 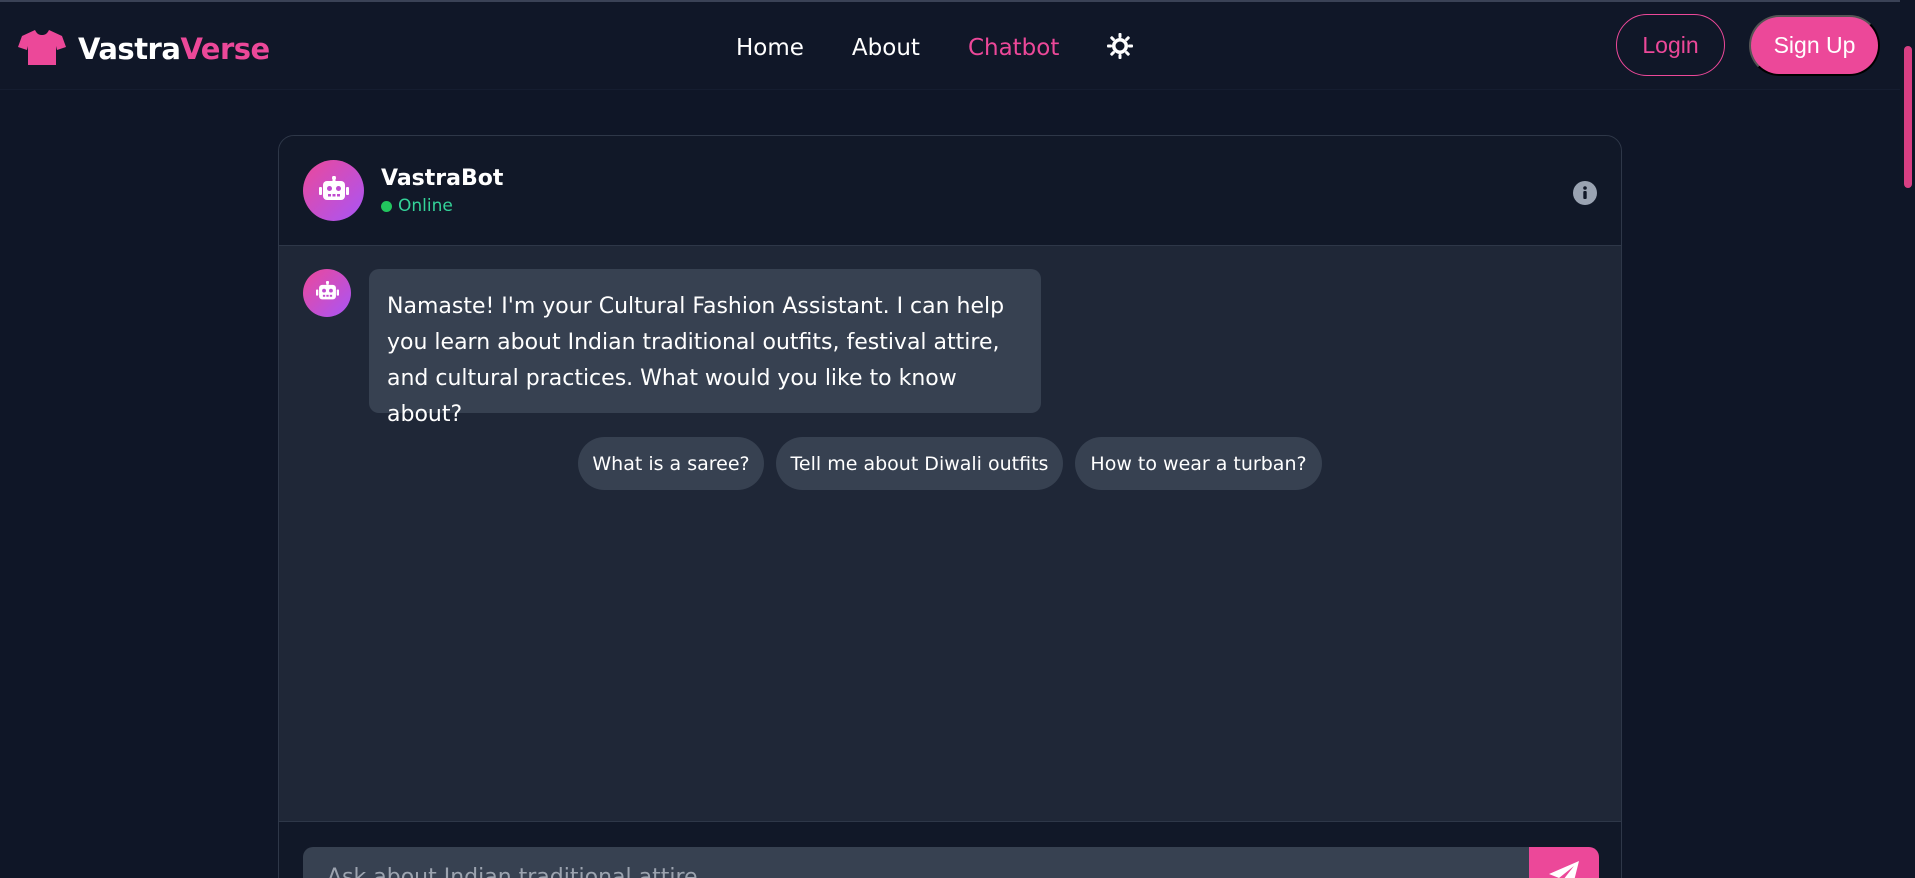 I want to click on suggestion-chip: Tell me about Diwali outfits, so click(x=919, y=463).